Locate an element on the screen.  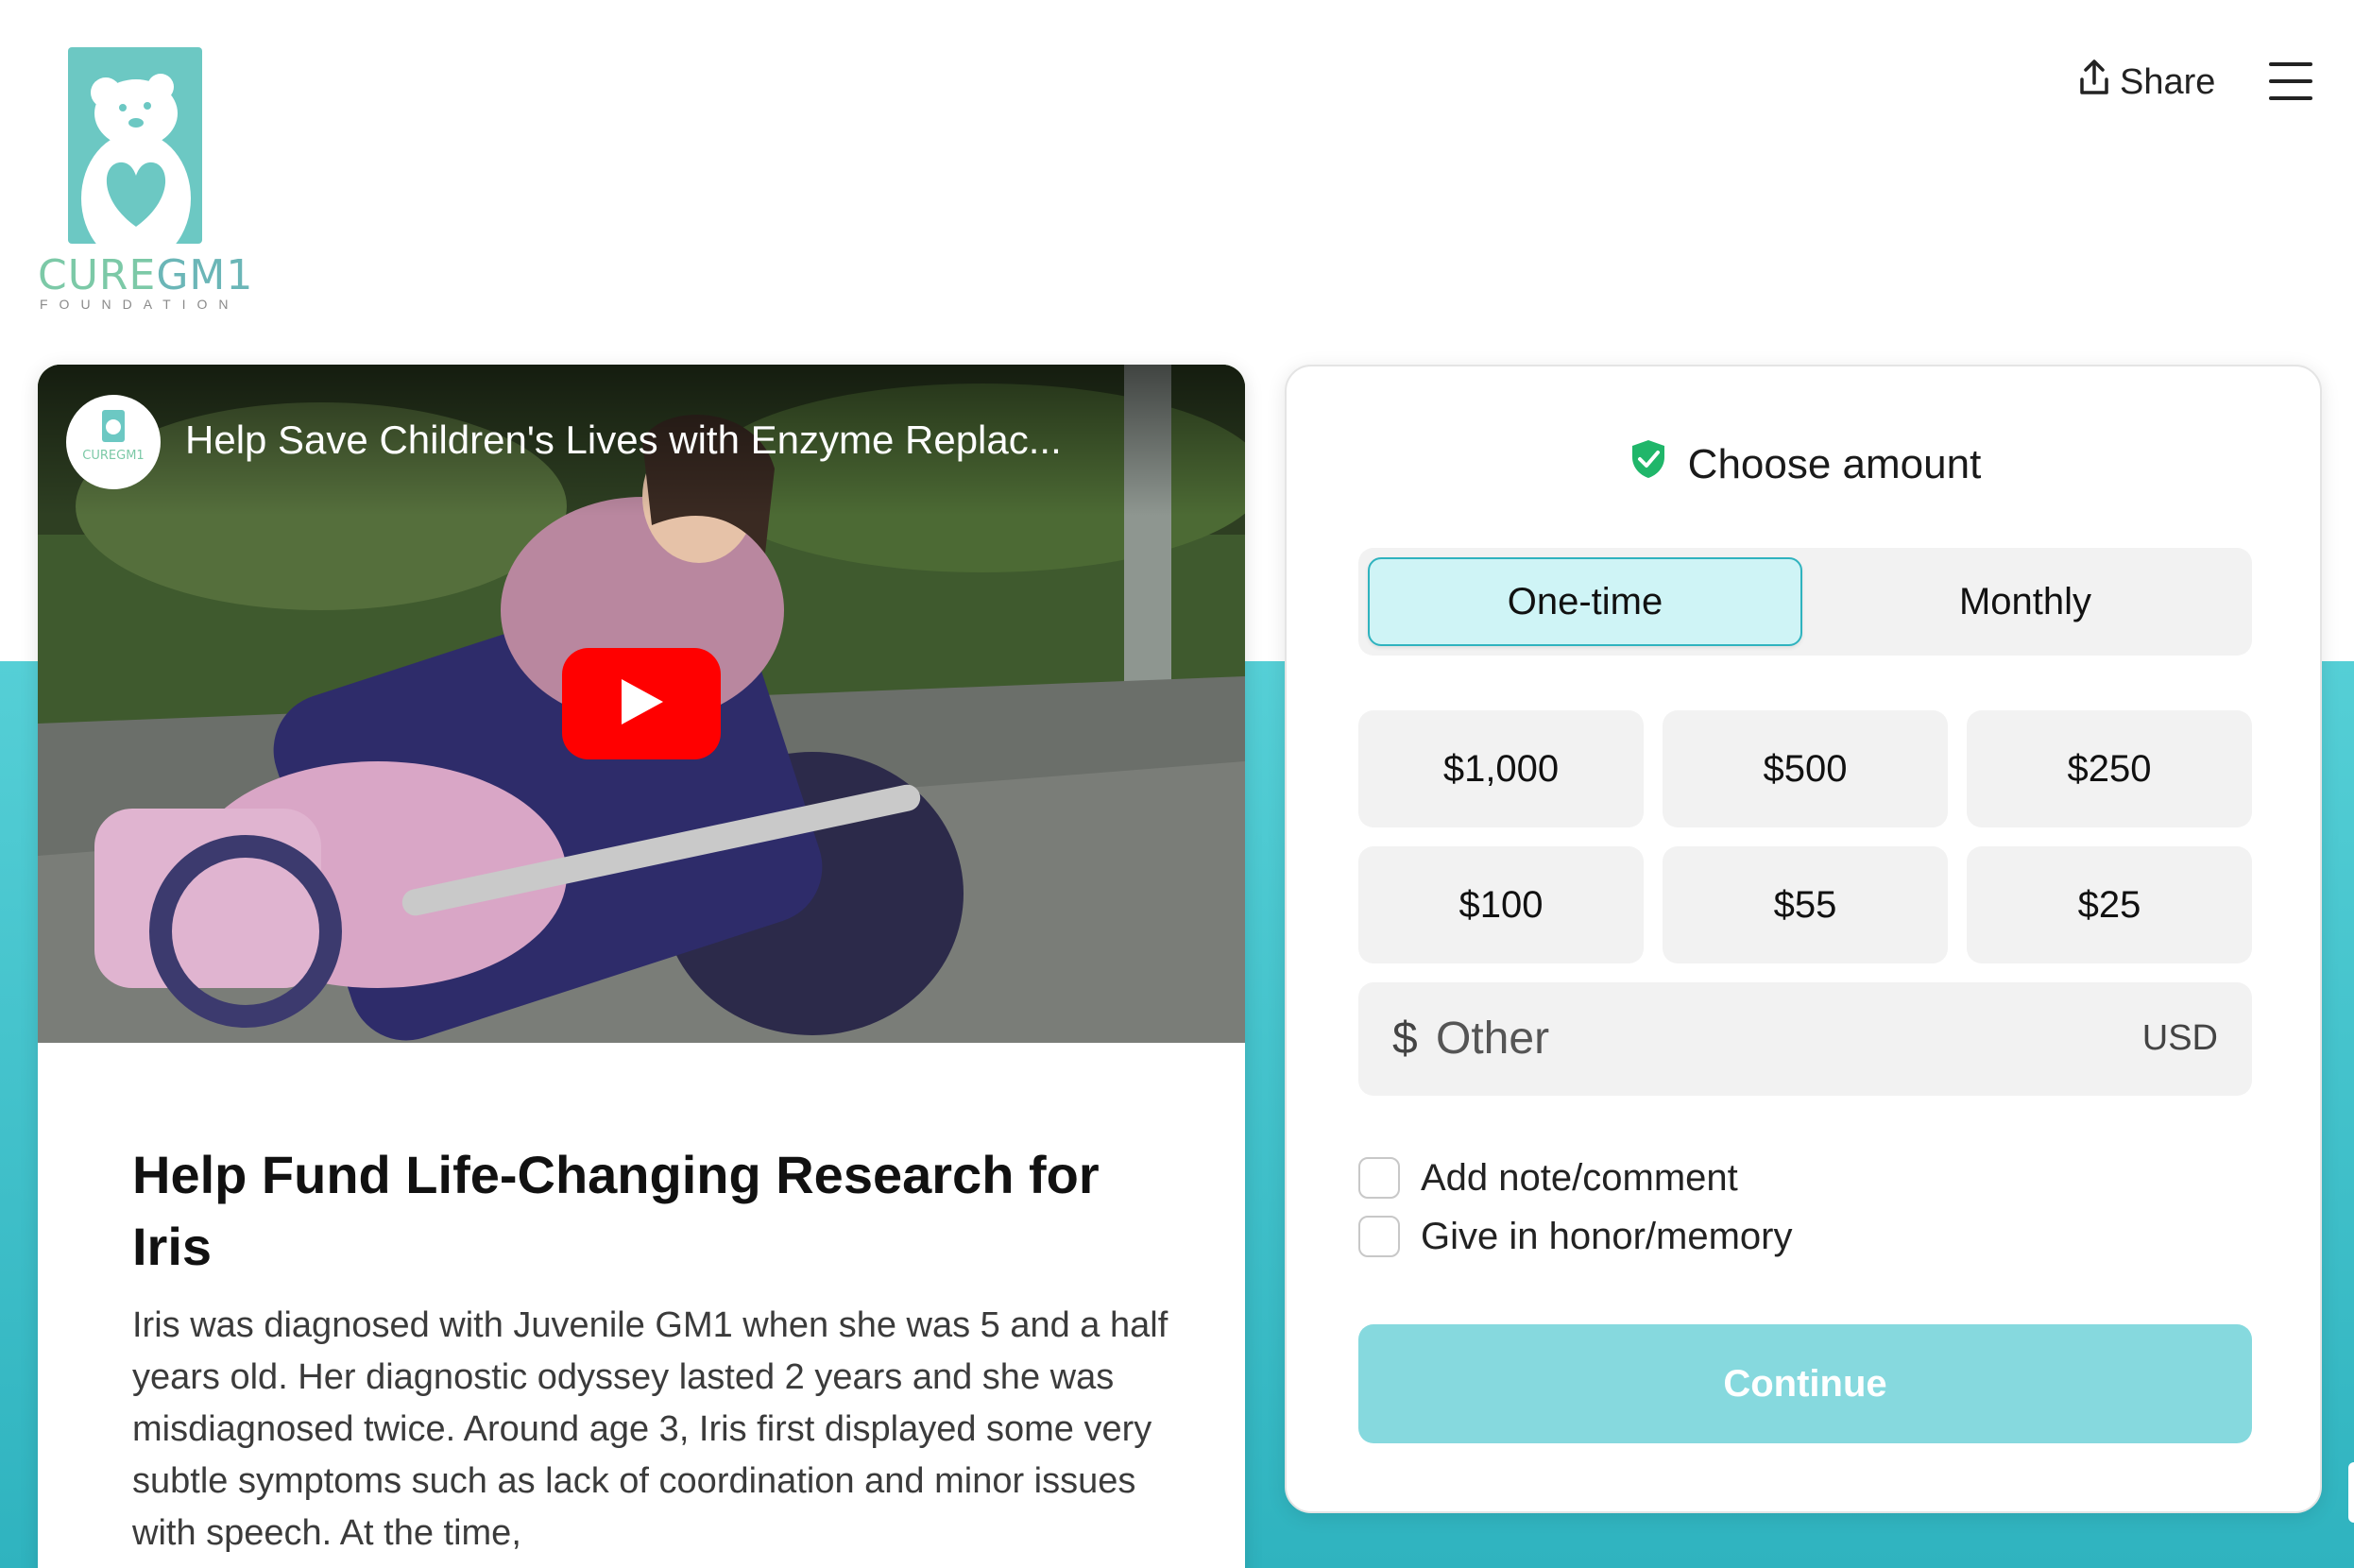
add-note-checkbox is located at coordinates (1379, 1178).